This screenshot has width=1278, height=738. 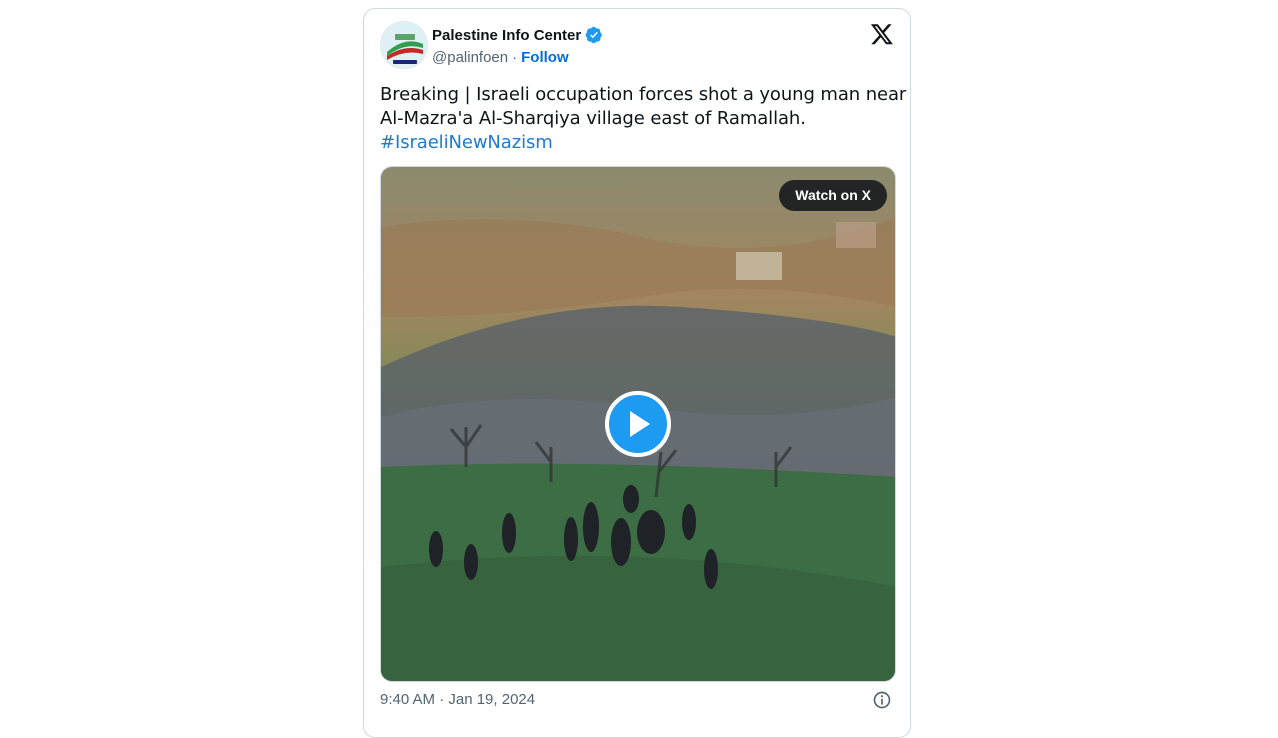 I want to click on author-name: Palestine Info Center, so click(x=506, y=35).